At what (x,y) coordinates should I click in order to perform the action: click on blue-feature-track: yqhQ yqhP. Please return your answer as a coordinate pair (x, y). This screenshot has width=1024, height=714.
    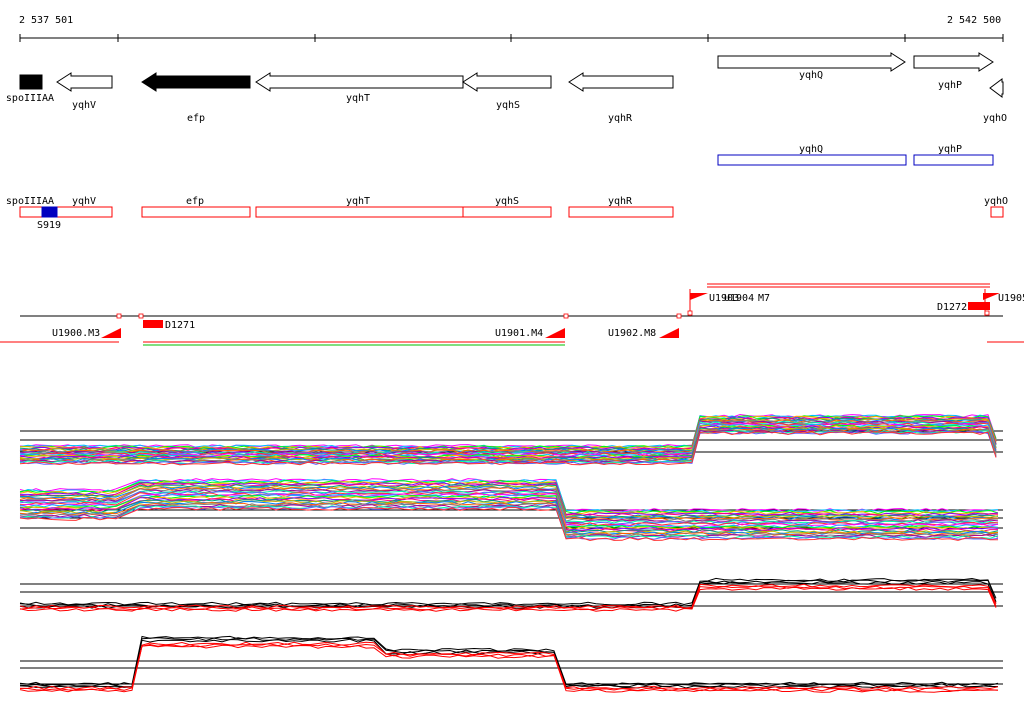
    Looking at the image, I should click on (855, 155).